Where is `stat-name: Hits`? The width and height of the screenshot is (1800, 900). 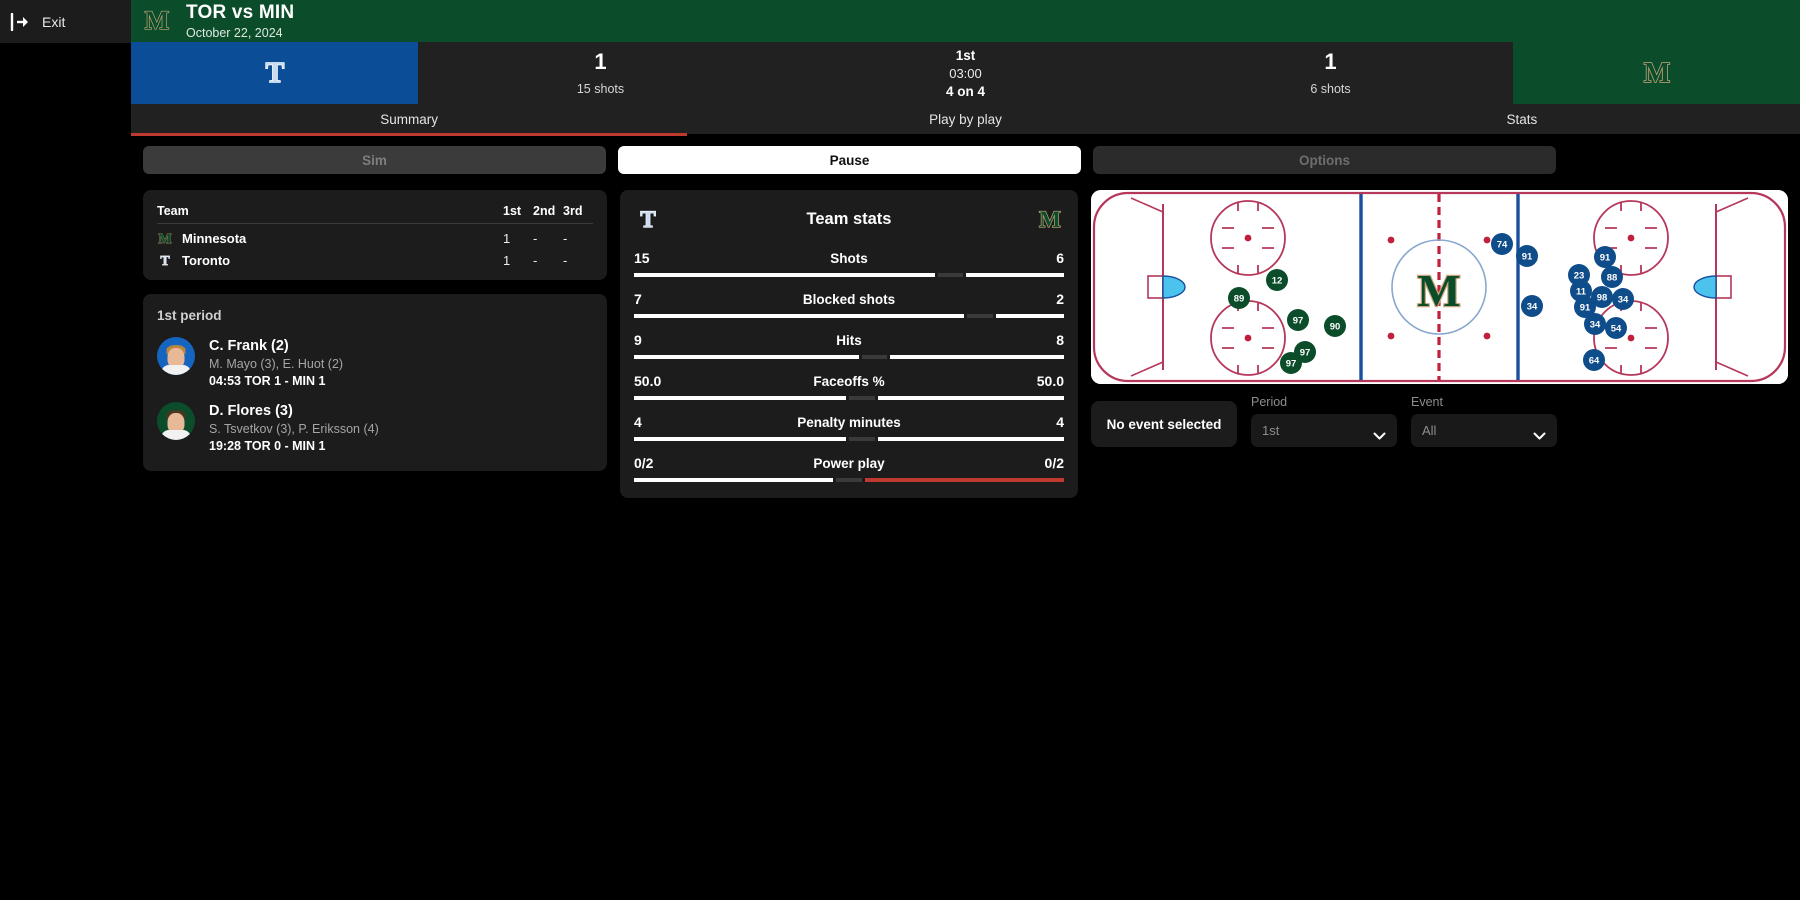 stat-name: Hits is located at coordinates (849, 340).